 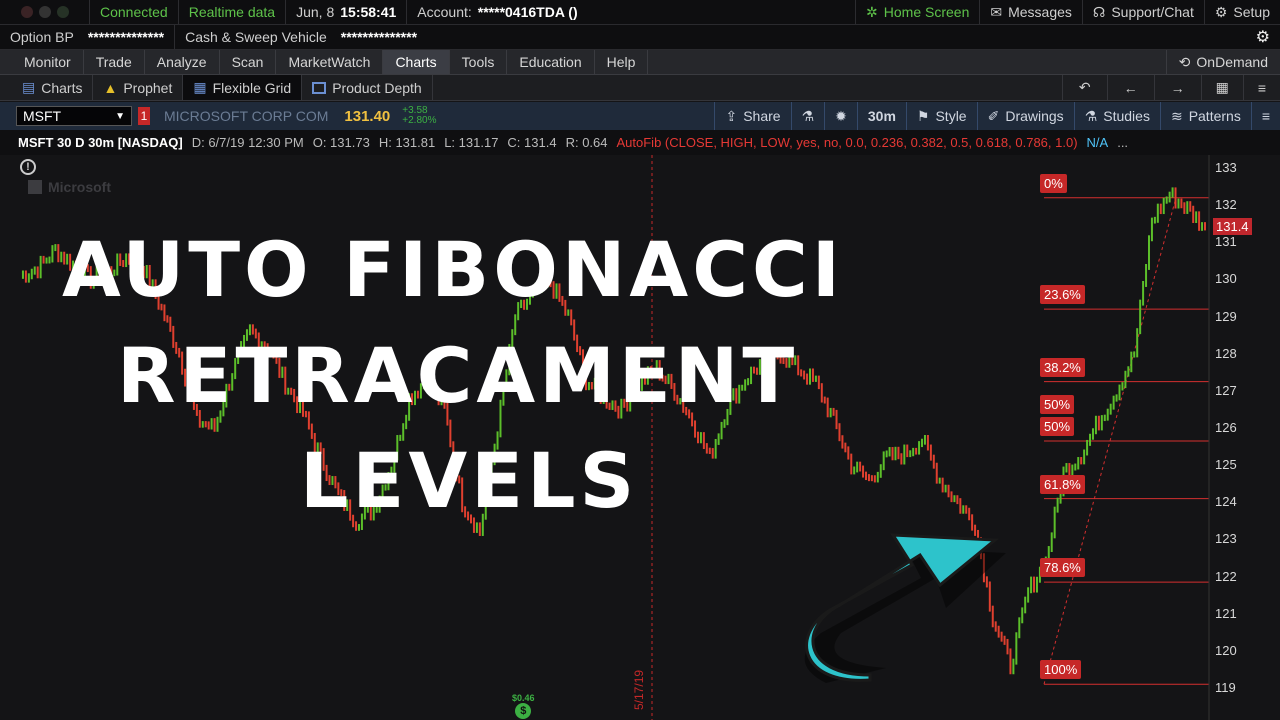 What do you see at coordinates (1263, 37) in the screenshot?
I see `balance-settings-gear-icon: ⚙` at bounding box center [1263, 37].